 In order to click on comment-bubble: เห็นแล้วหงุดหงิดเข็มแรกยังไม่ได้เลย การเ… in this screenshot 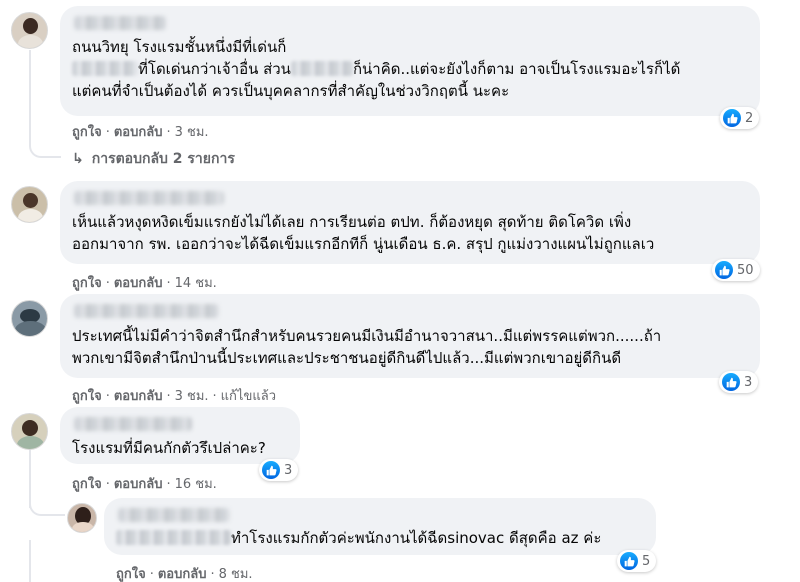, I will do `click(410, 222)`.